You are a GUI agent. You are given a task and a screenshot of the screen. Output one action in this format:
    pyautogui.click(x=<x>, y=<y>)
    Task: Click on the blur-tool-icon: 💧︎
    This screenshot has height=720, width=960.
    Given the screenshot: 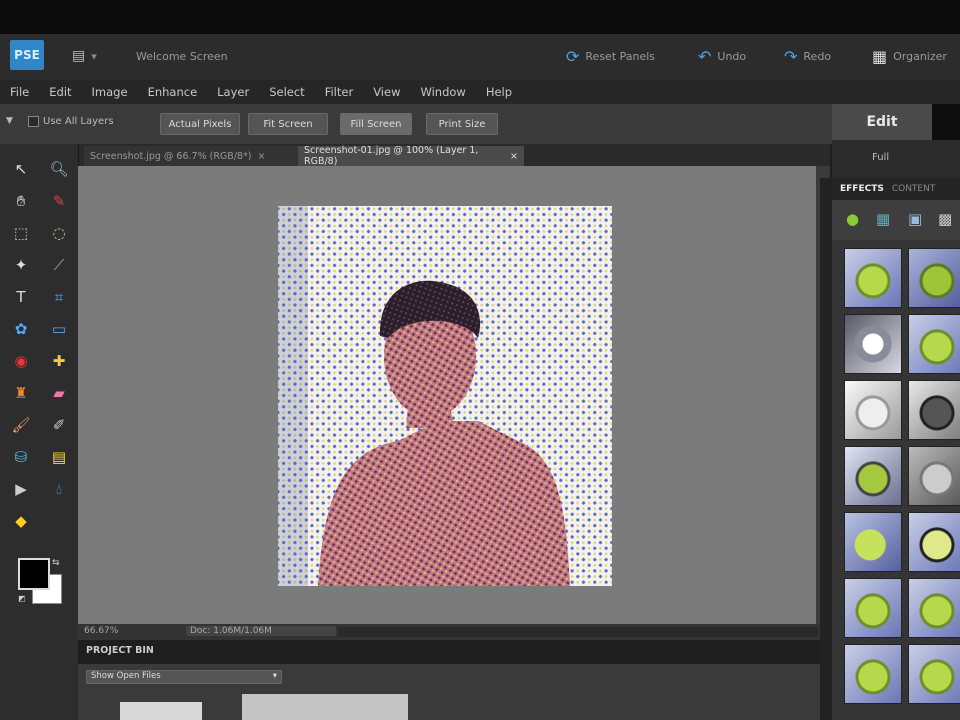 What is the action you would take?
    pyautogui.click(x=59, y=489)
    